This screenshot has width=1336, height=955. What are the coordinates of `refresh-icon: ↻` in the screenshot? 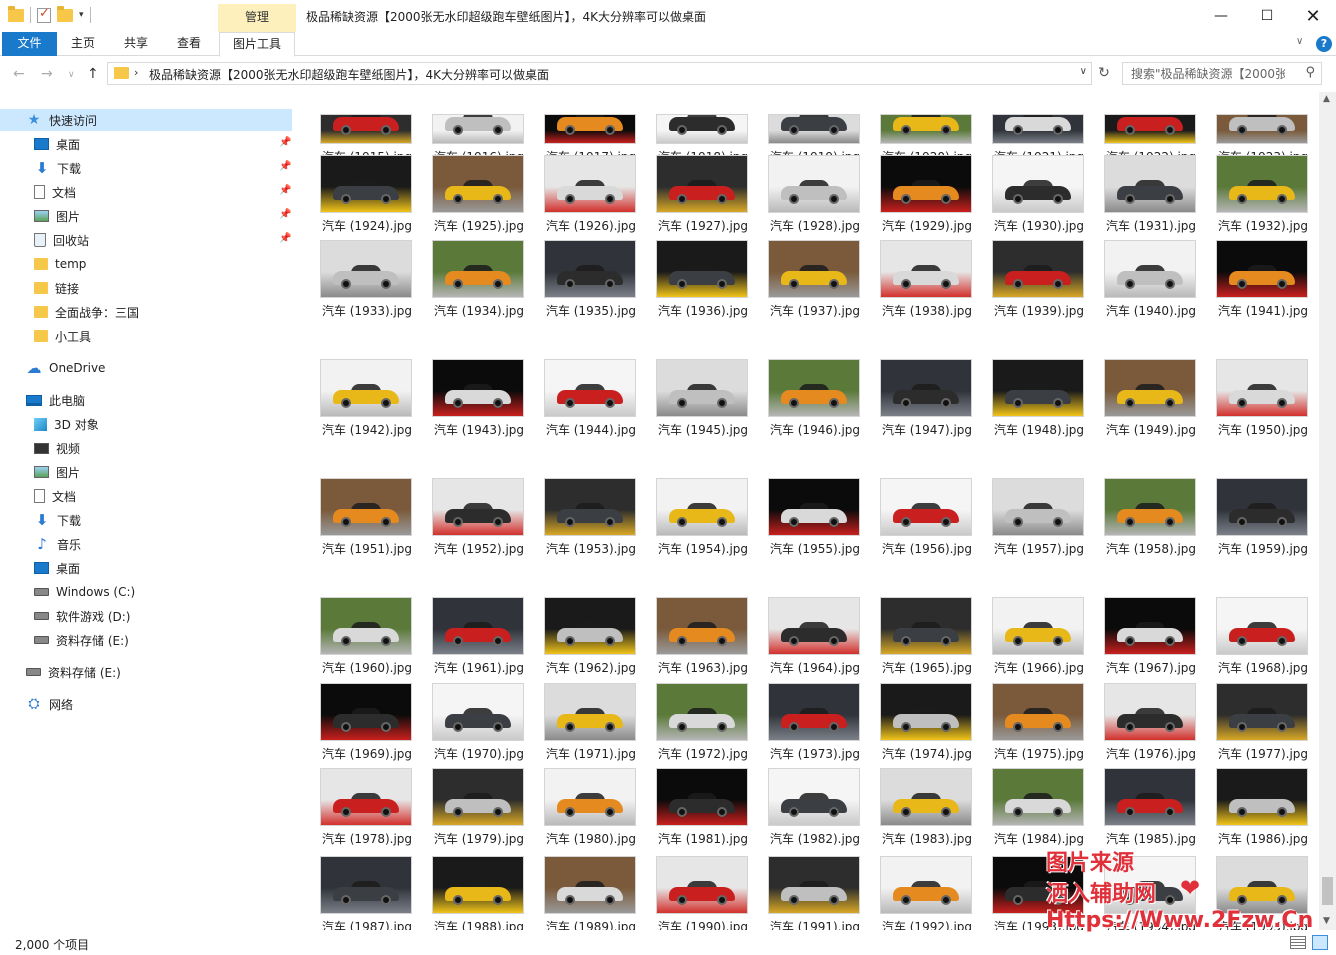 It's located at (1104, 73).